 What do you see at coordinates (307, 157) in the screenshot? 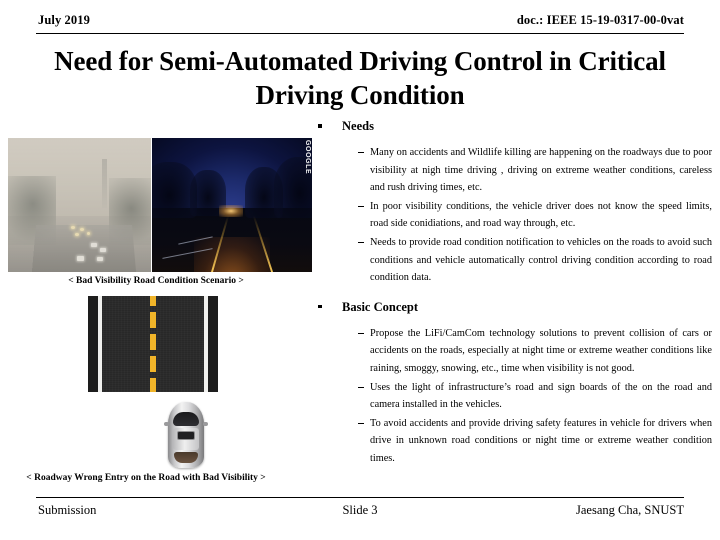
I see `google-watermark: GOOGLE` at bounding box center [307, 157].